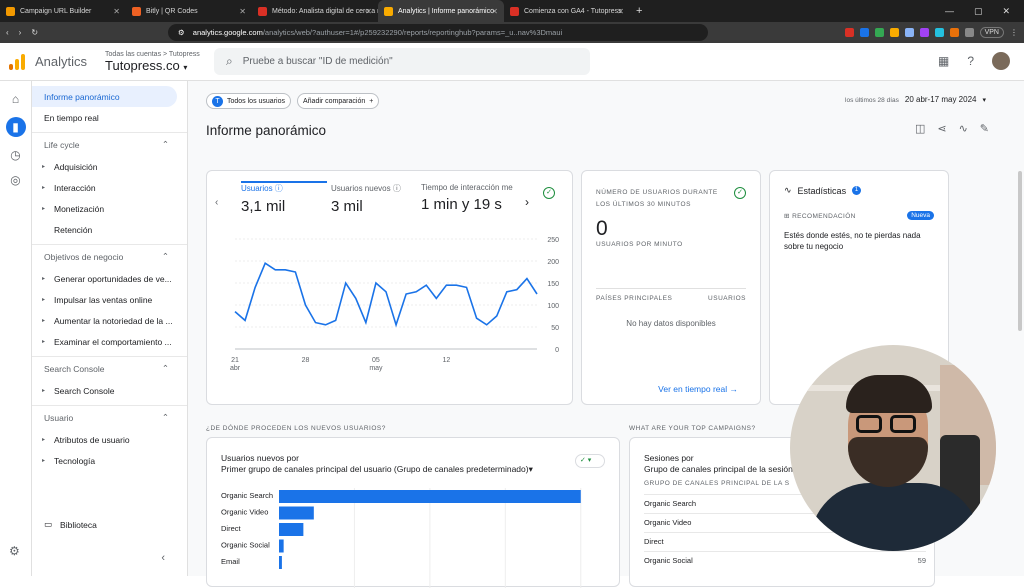 The height and width of the screenshot is (588, 1024). I want to click on date-range-picker: los últimos 28 días 20 abr-17 may 2024 ▾, so click(915, 99).